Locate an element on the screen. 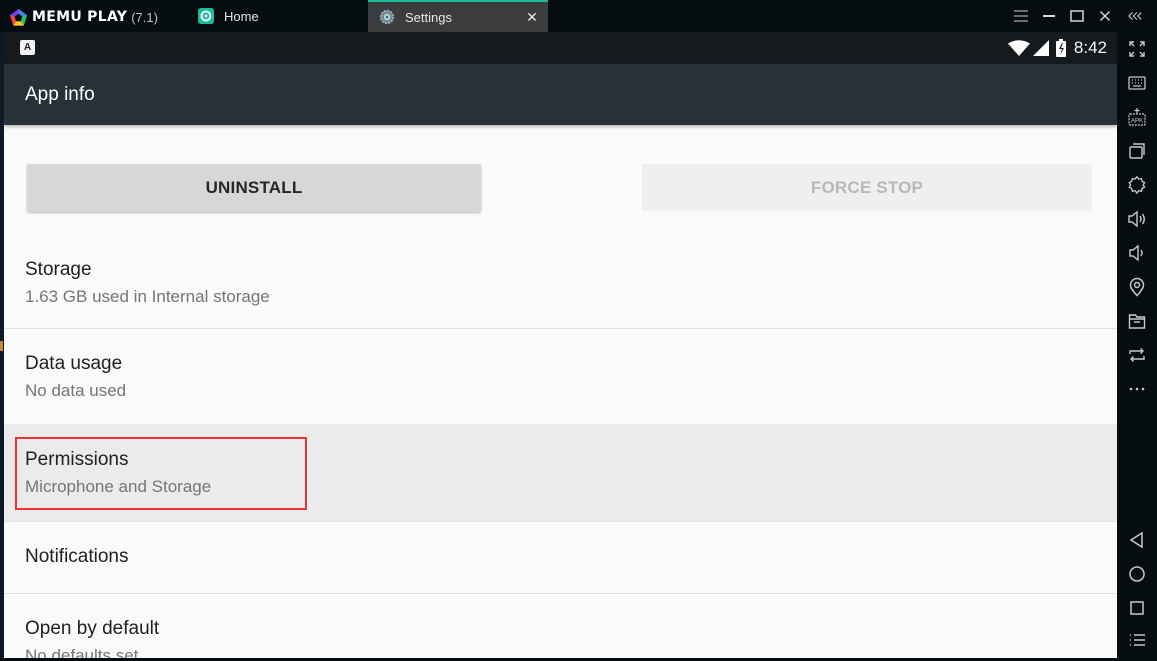  menu-list-icon is located at coordinates (1137, 640).